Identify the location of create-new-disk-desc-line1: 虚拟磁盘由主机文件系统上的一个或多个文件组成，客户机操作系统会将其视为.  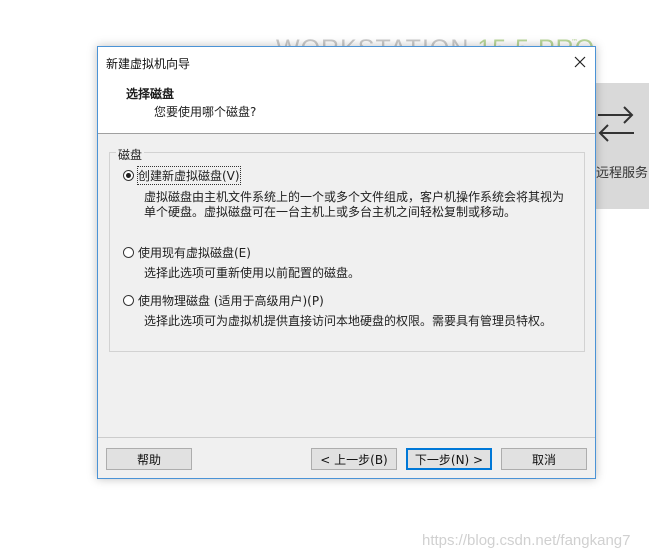
(354, 197).